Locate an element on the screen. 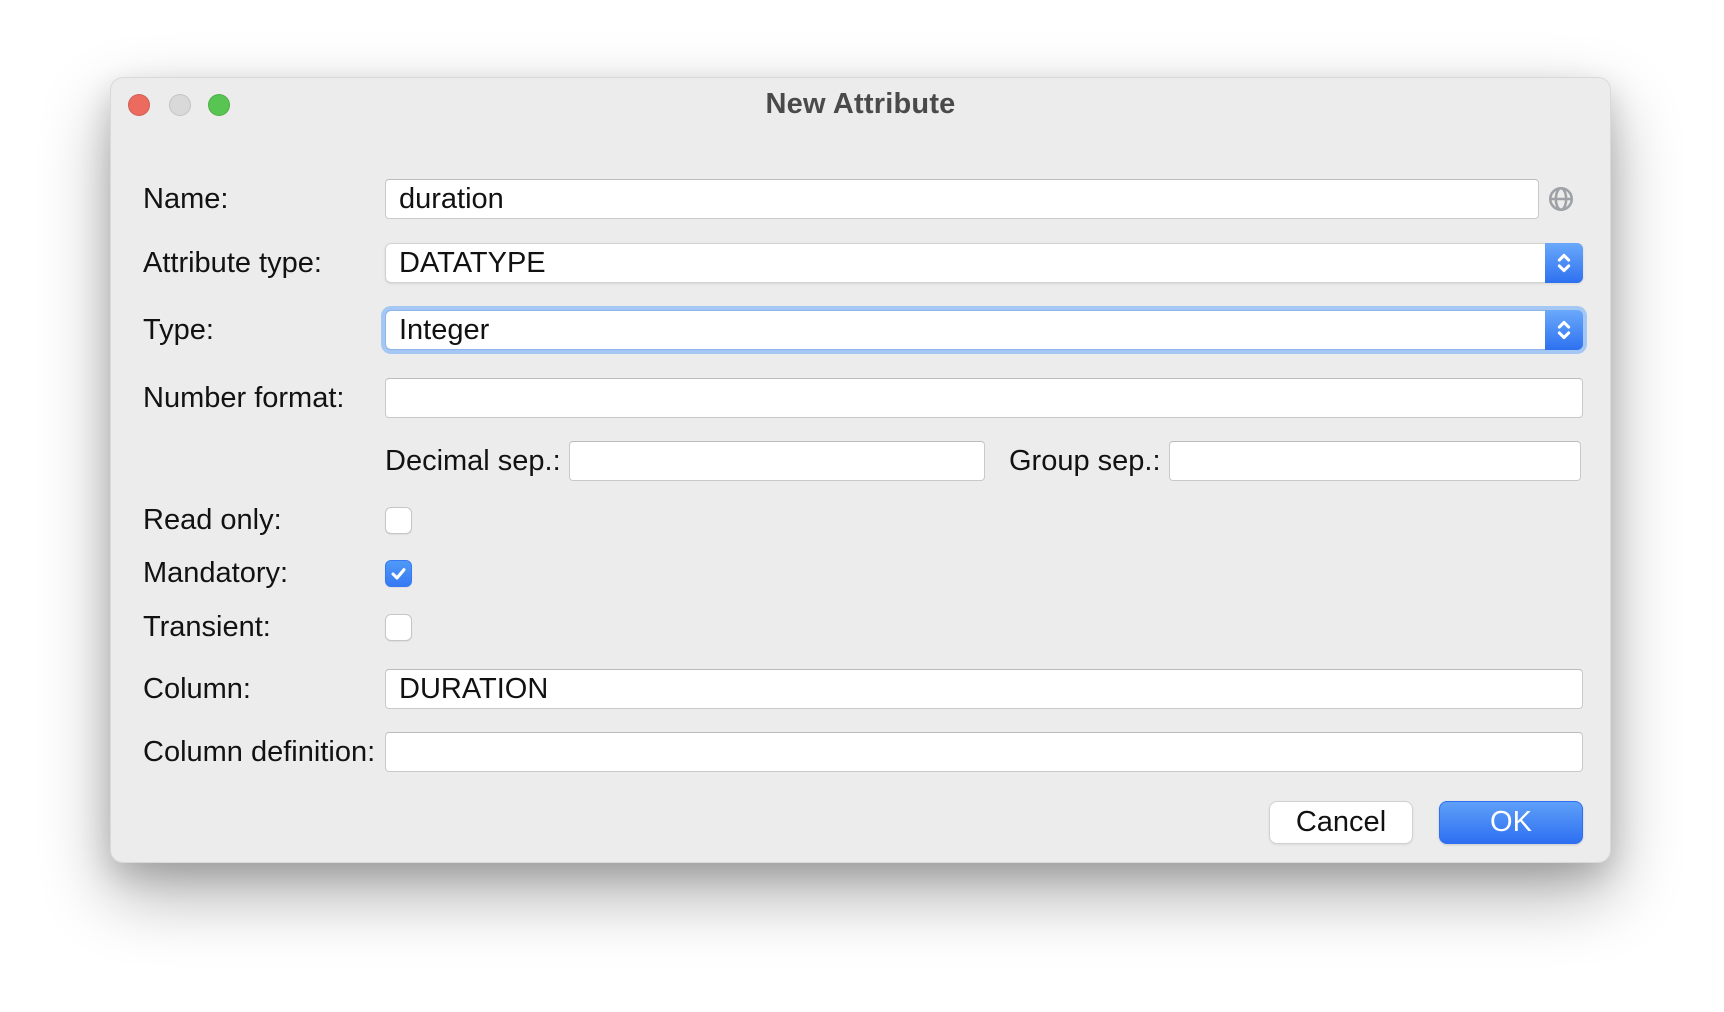  zoom-button is located at coordinates (219, 105).